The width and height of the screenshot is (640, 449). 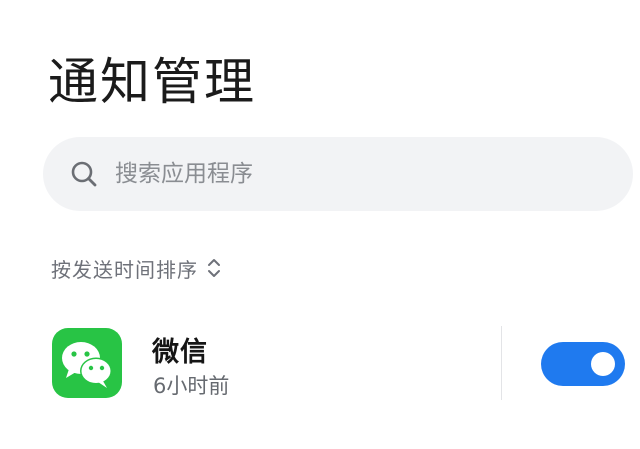 What do you see at coordinates (214, 268) in the screenshot?
I see `chevron-up-down-icon` at bounding box center [214, 268].